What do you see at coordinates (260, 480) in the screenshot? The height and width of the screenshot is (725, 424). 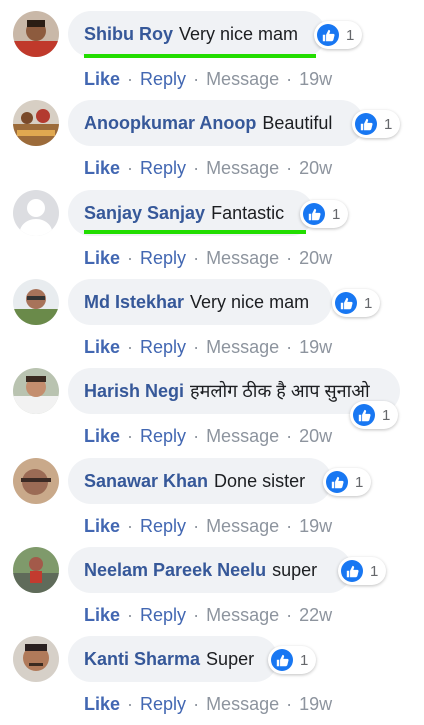 I see `comment-text: Done sister` at bounding box center [260, 480].